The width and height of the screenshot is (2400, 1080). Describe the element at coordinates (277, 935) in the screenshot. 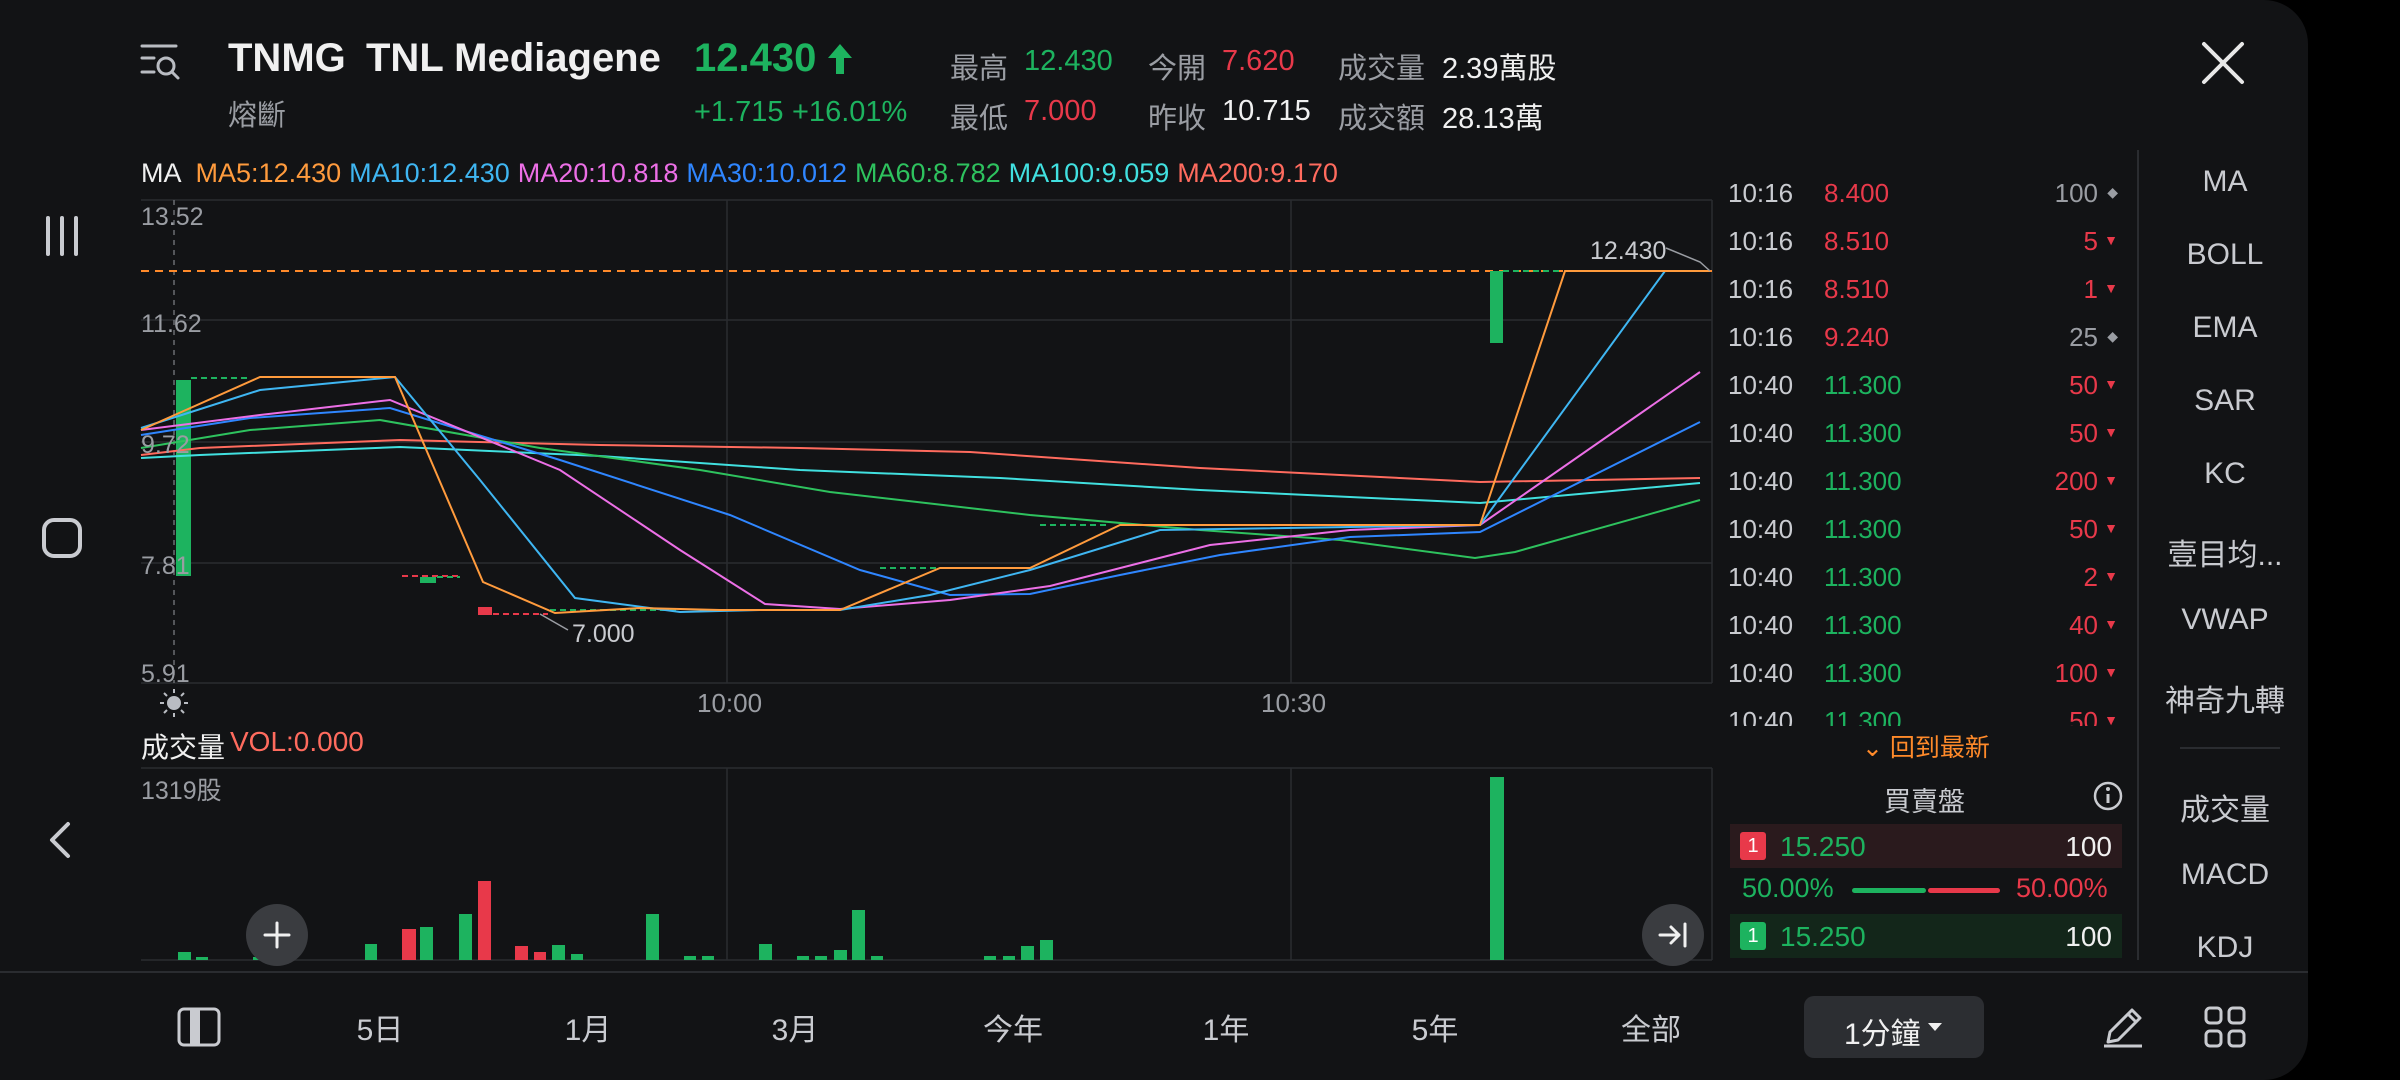

I see `add-indicator-button` at that location.